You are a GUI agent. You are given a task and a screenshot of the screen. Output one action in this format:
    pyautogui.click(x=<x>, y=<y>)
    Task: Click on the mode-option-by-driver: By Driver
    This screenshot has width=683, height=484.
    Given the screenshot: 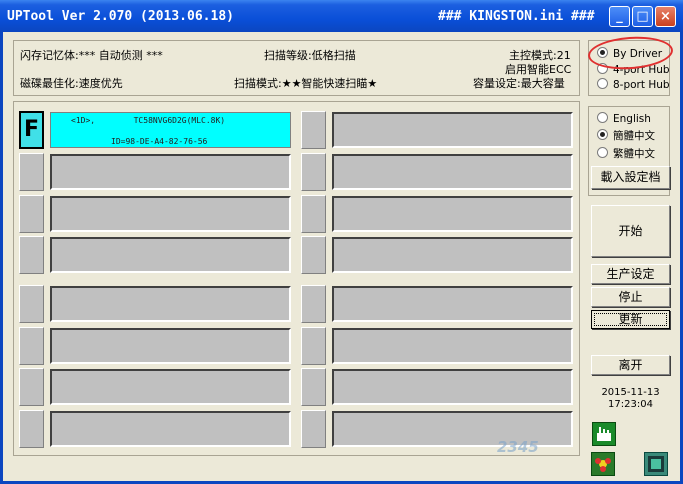 What is the action you would take?
    pyautogui.click(x=629, y=54)
    